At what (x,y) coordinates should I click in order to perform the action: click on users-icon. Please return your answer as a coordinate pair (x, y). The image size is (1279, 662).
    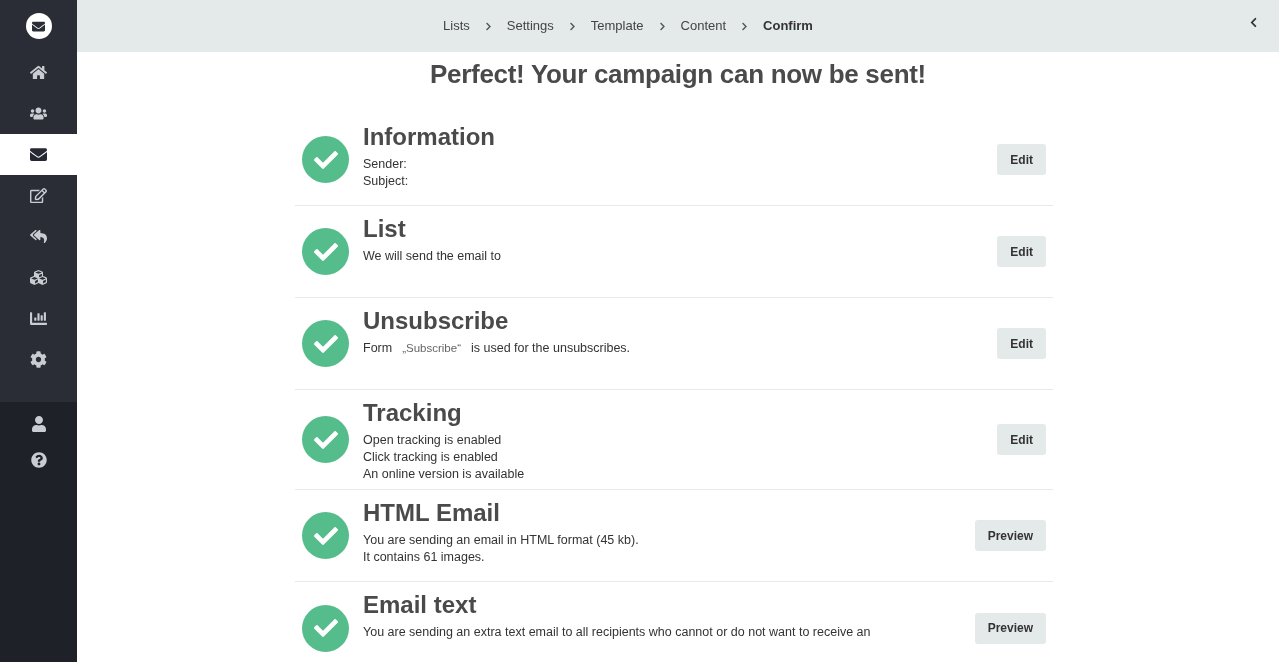
    Looking at the image, I should click on (38, 113).